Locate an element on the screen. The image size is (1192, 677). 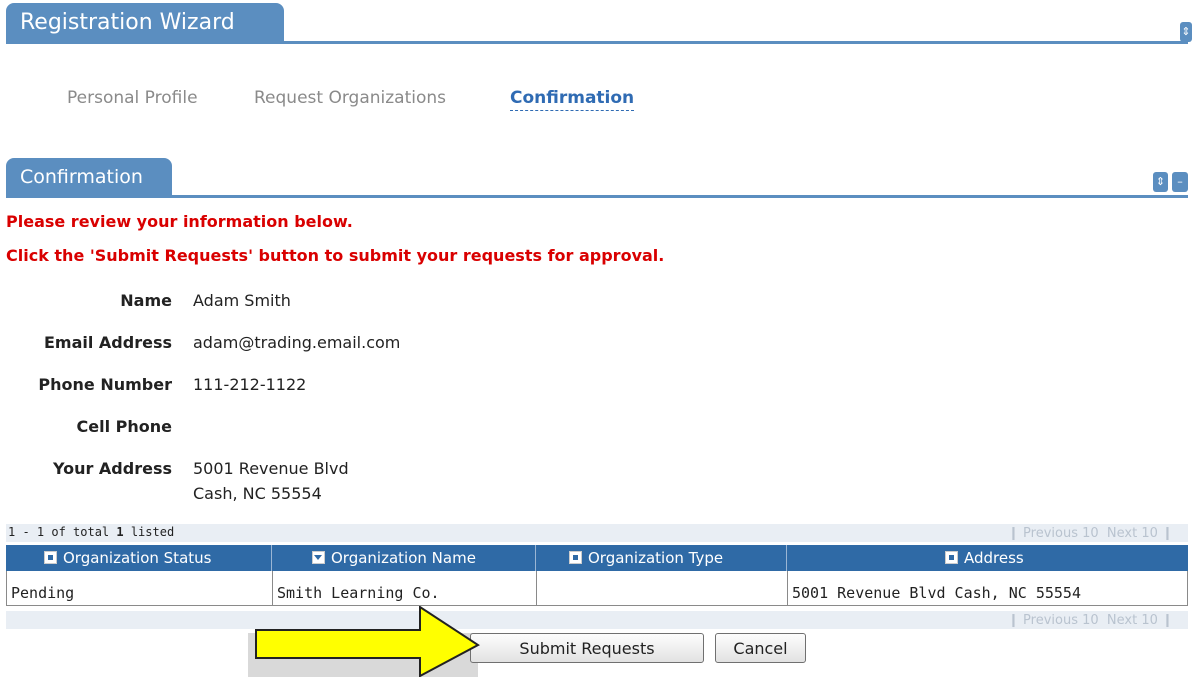
confirmation-header-tab: Confirmation is located at coordinates (89, 177).